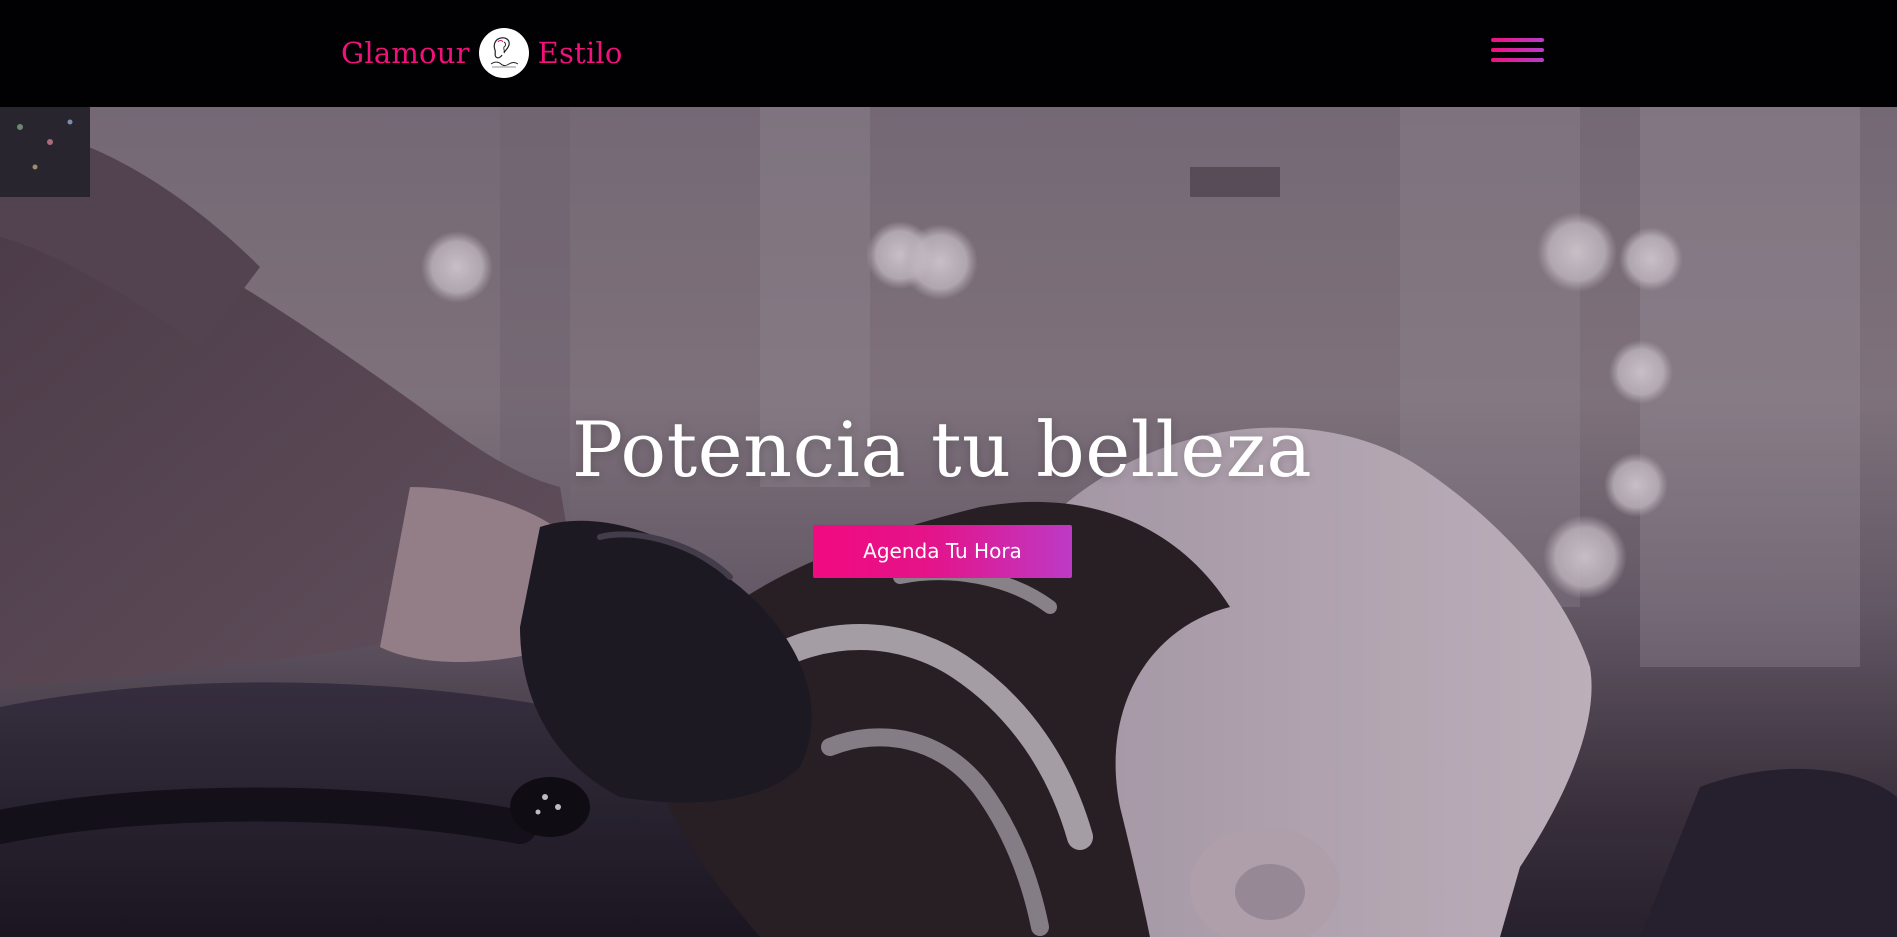  I want to click on menu-bar-middle, so click(1517, 50).